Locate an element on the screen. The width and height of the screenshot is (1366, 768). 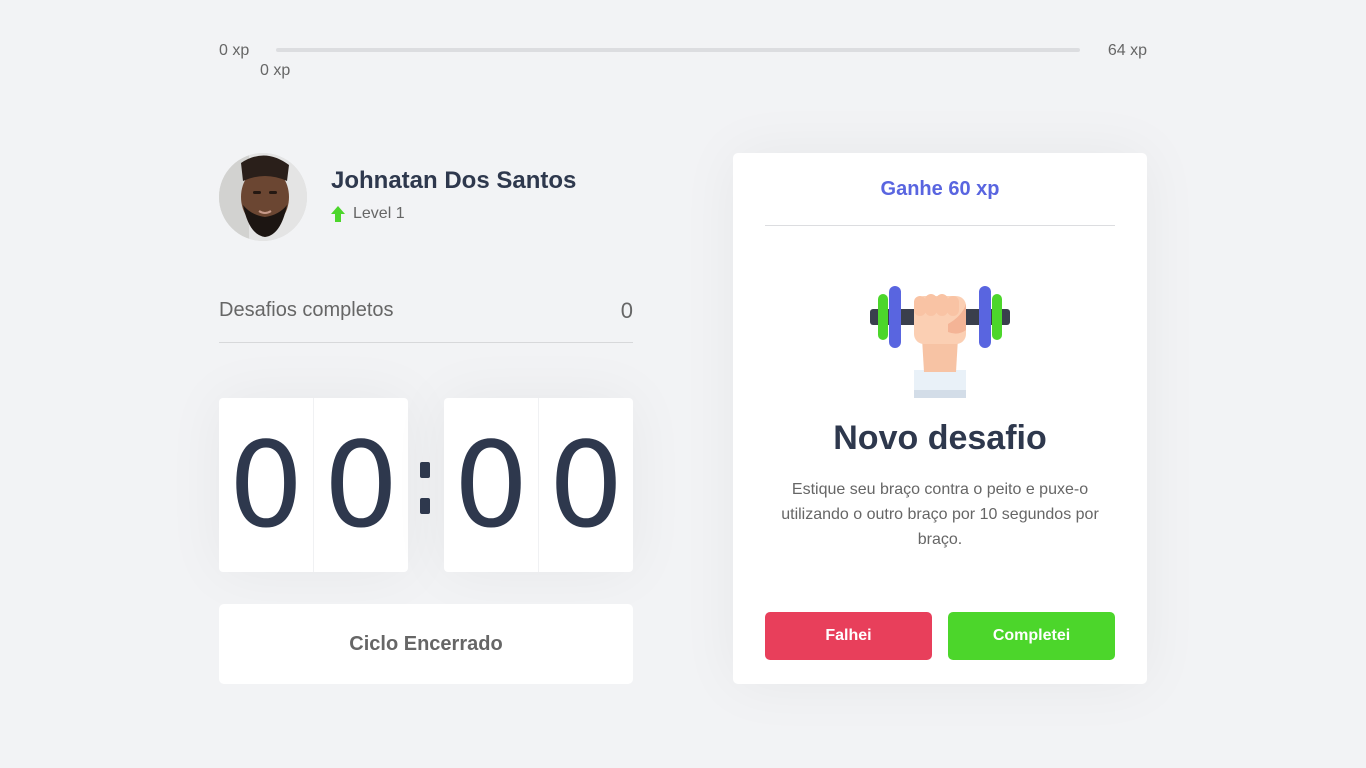
xp-max-label: 64 xp is located at coordinates (1127, 50).